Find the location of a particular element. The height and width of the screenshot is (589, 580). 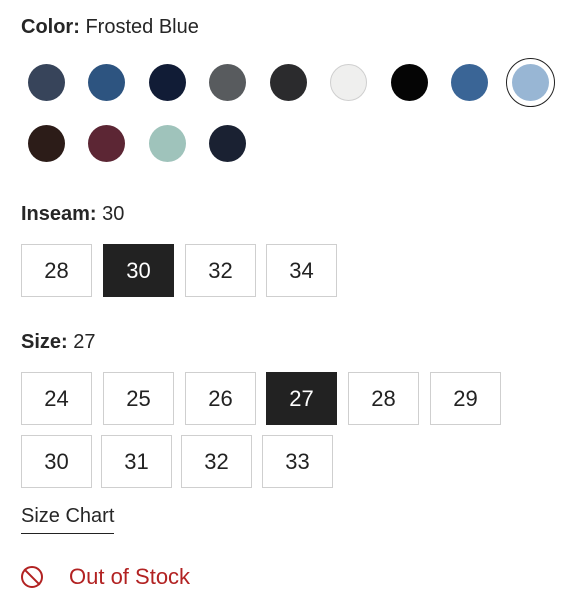

size-option: 26 is located at coordinates (220, 398).